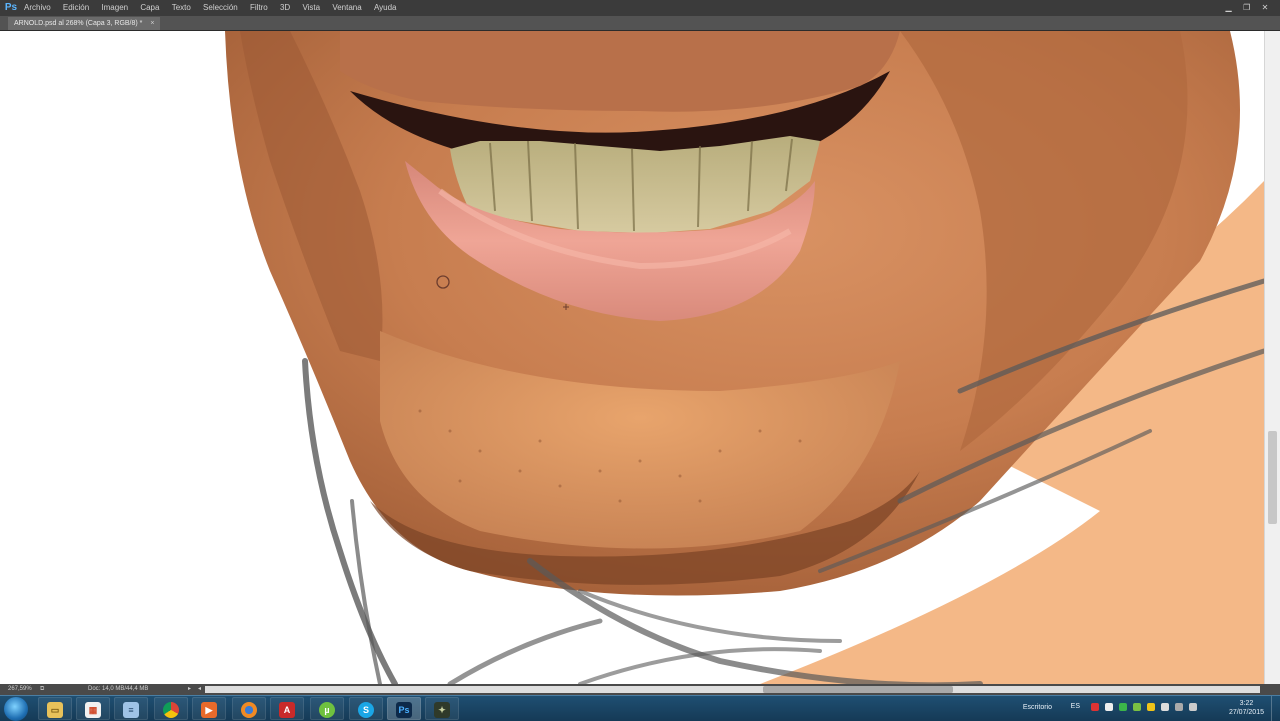  I want to click on zoom-export-icon: ⧉, so click(42, 689).